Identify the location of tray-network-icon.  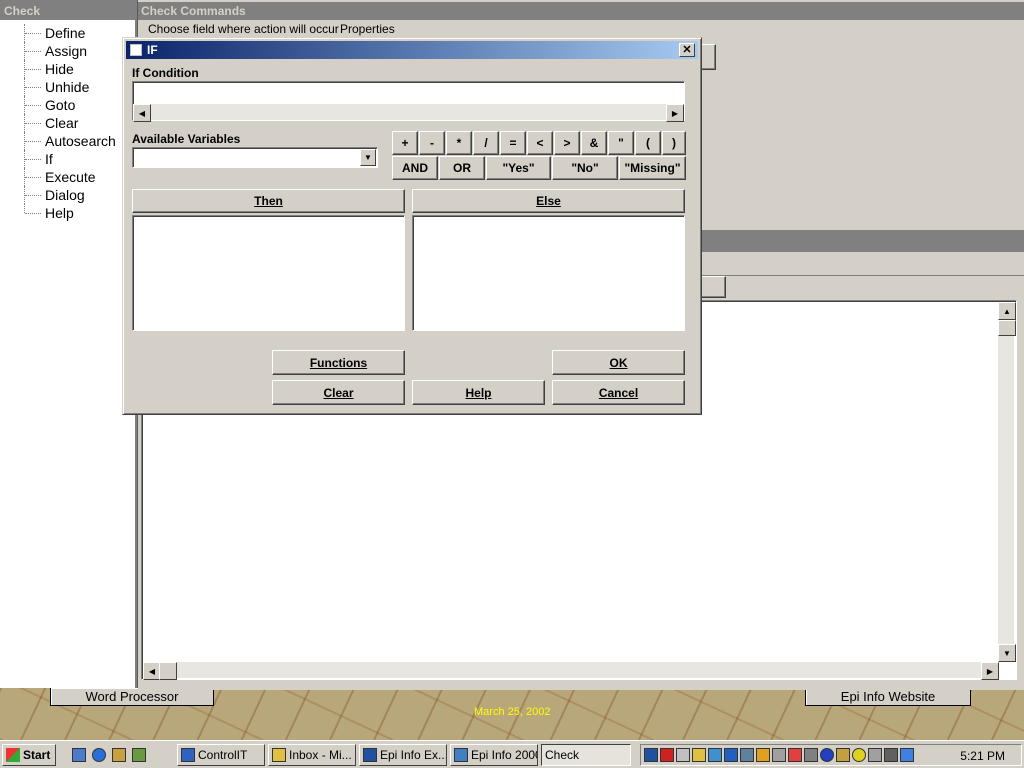
(651, 755).